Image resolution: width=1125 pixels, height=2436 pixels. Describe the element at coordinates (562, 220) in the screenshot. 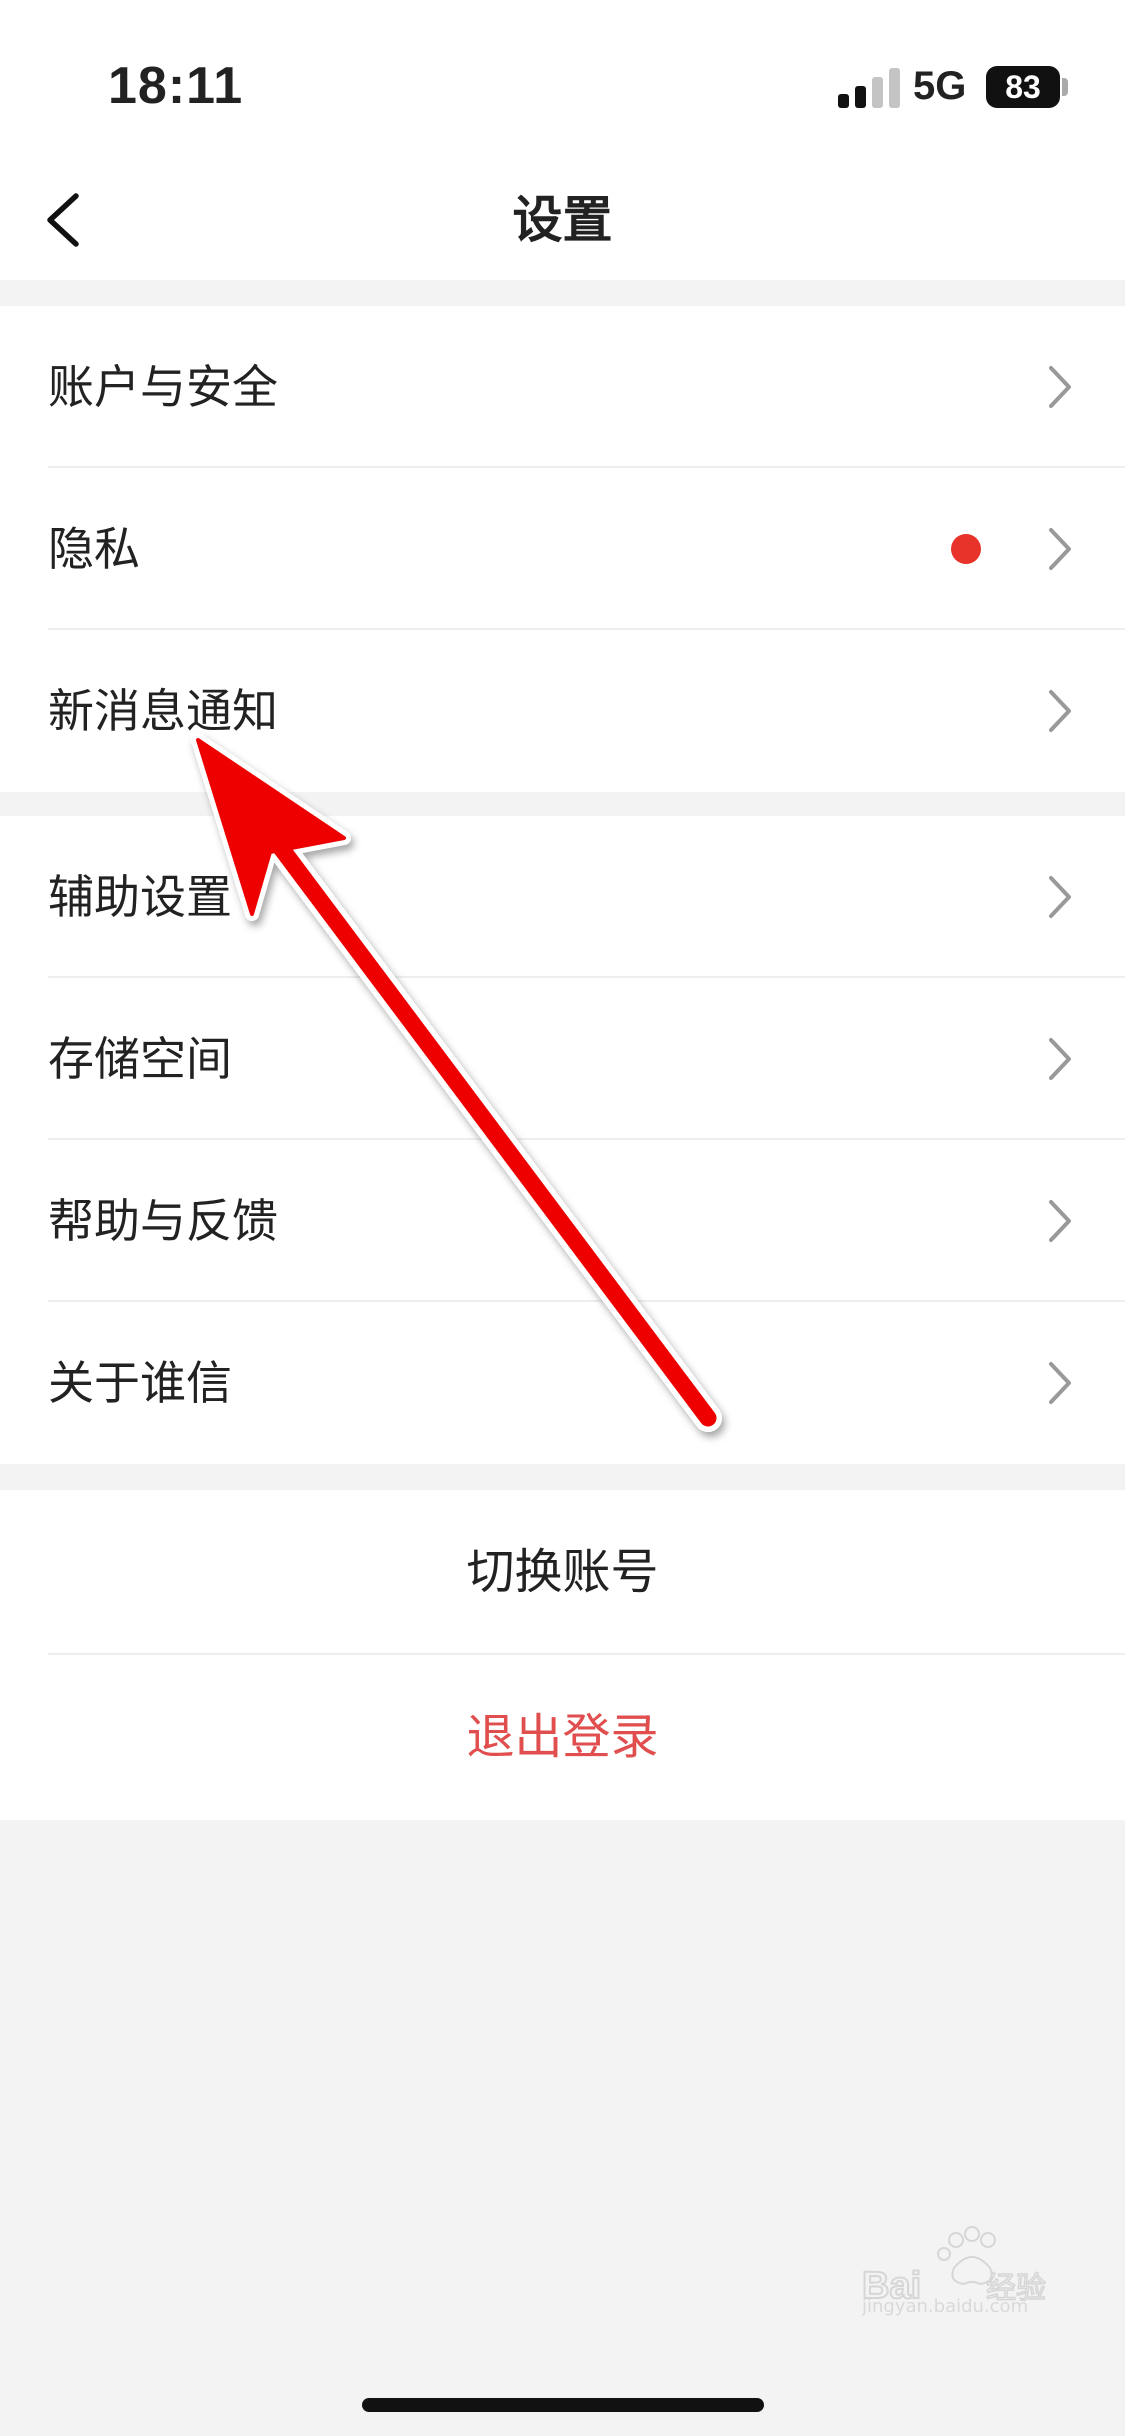

I see `page-title: 设置` at that location.